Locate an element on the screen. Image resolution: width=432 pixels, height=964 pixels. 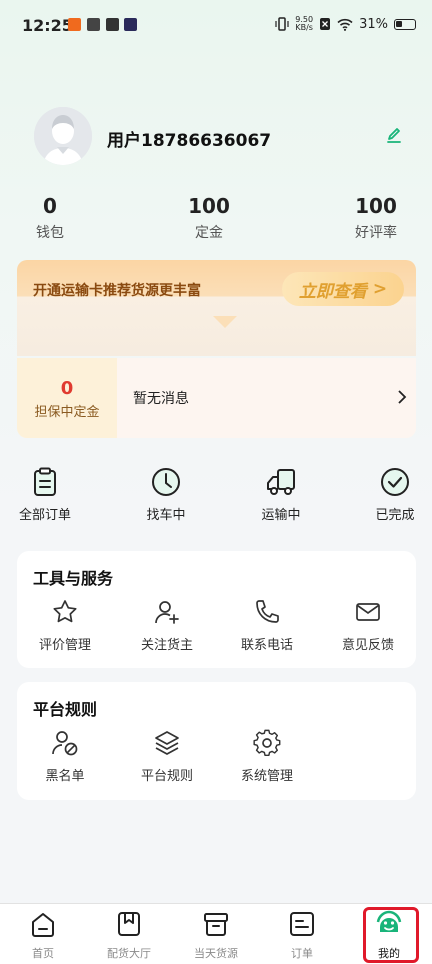
check-circle-icon is located at coordinates (395, 482).